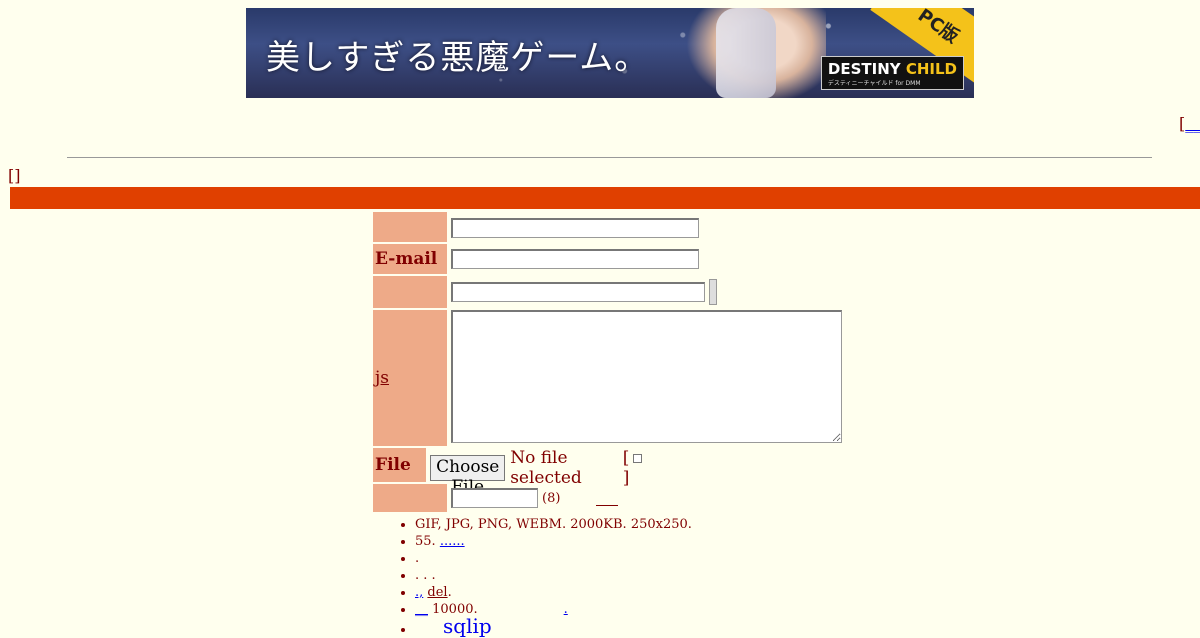 This screenshot has width=1200, height=638. What do you see at coordinates (713, 292) in the screenshot?
I see `submit-button` at bounding box center [713, 292].